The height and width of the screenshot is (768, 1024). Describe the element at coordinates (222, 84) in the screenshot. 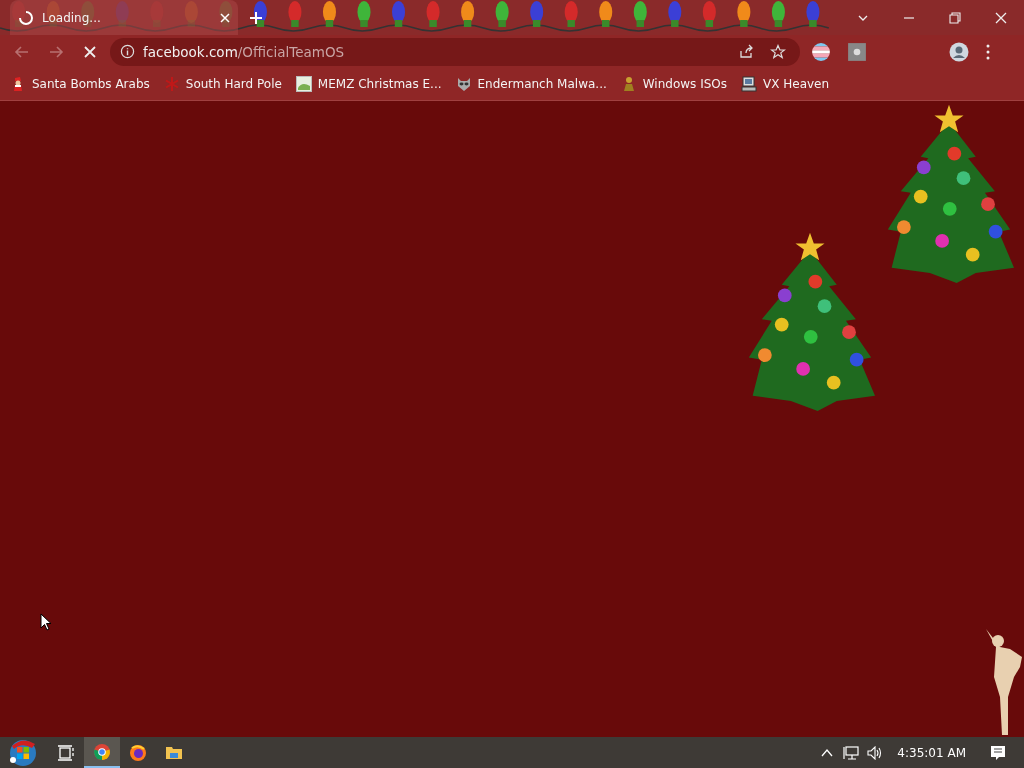

I see `bookmark-item: South Hard Pole` at that location.